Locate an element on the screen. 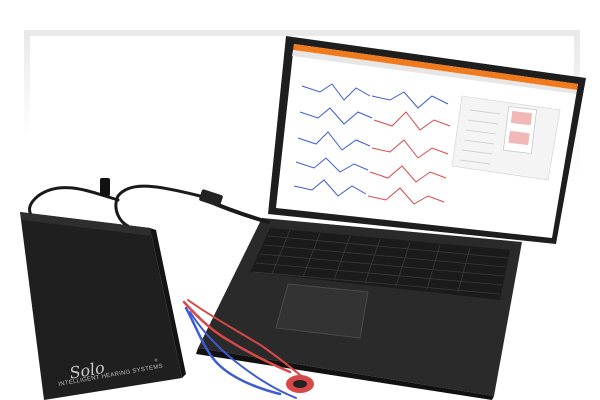  side-panel is located at coordinates (506, 138).